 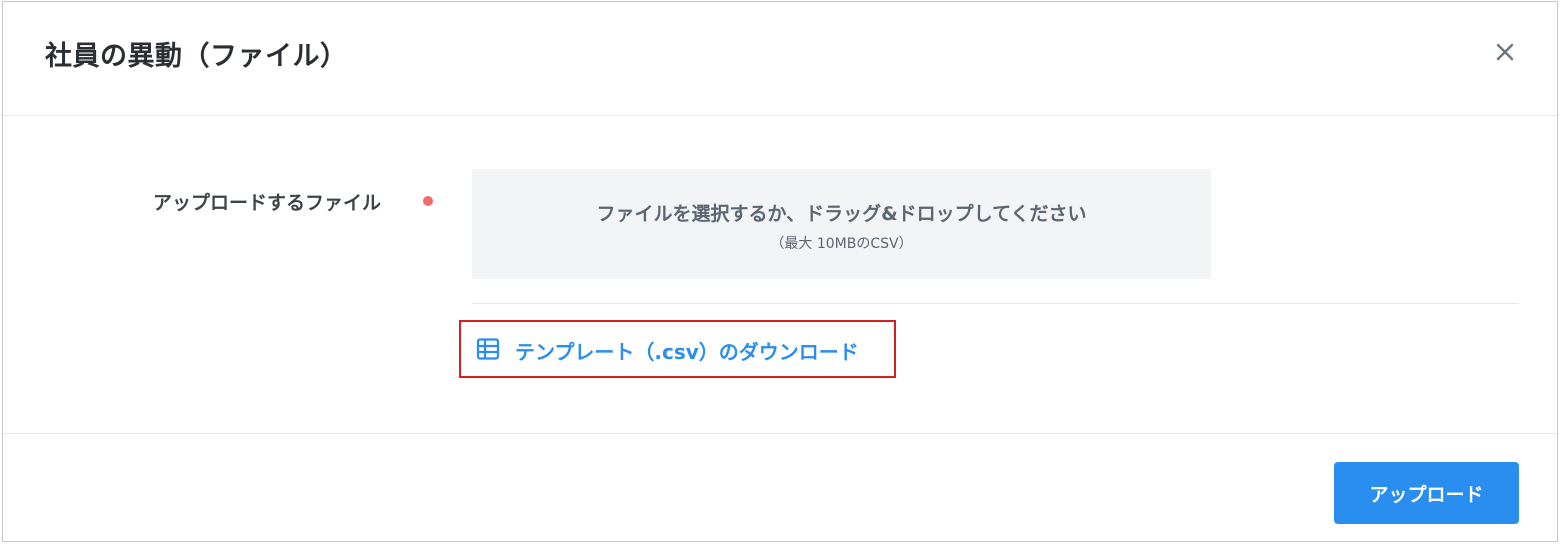 I want to click on file-dropzone: ファイルを選択するか、ドラッグ&ドロップしてください （最大 10MBのCSV）, so click(x=841, y=224).